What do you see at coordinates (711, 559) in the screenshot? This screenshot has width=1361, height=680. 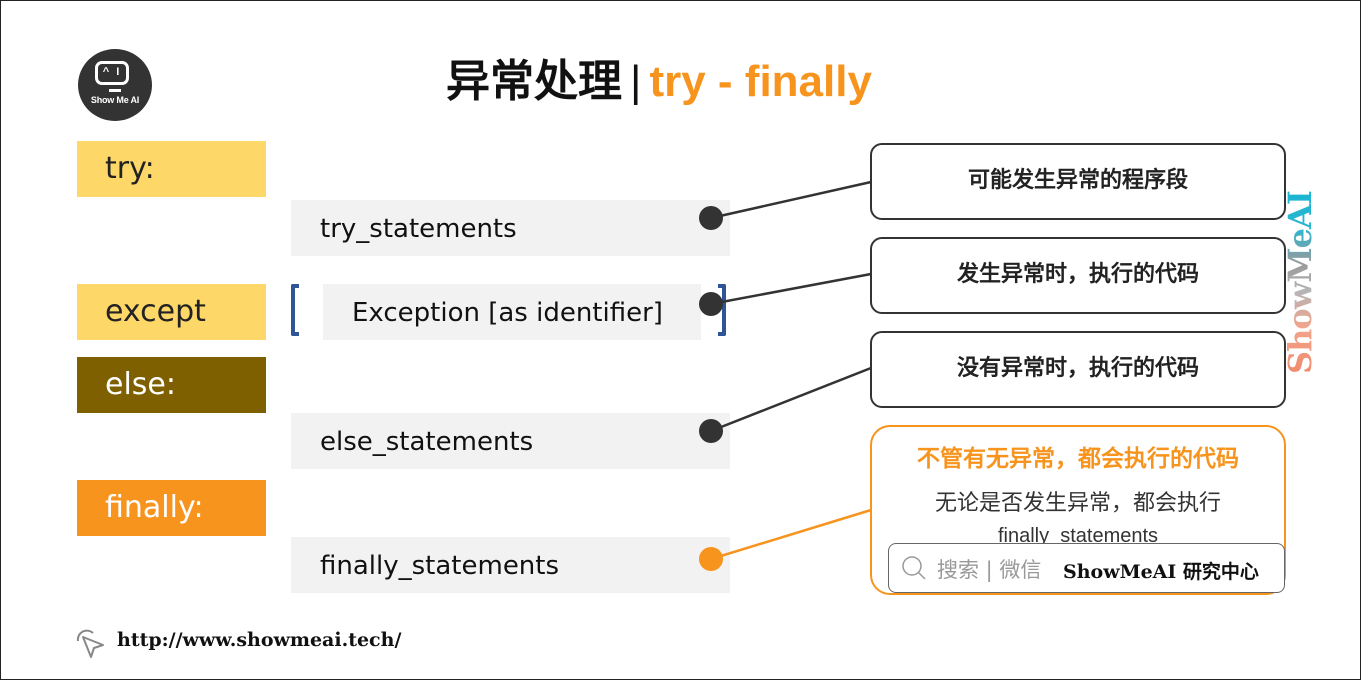 I see `anchor-dot-finally` at bounding box center [711, 559].